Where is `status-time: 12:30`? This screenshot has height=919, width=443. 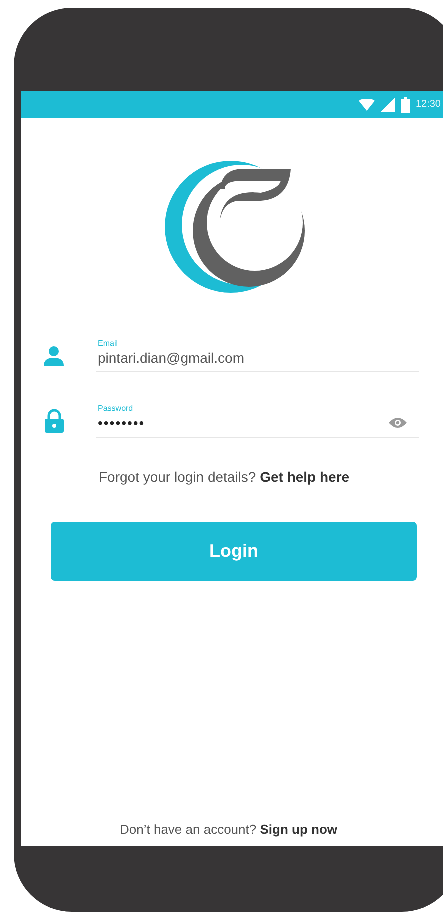
status-time: 12:30 is located at coordinates (428, 105).